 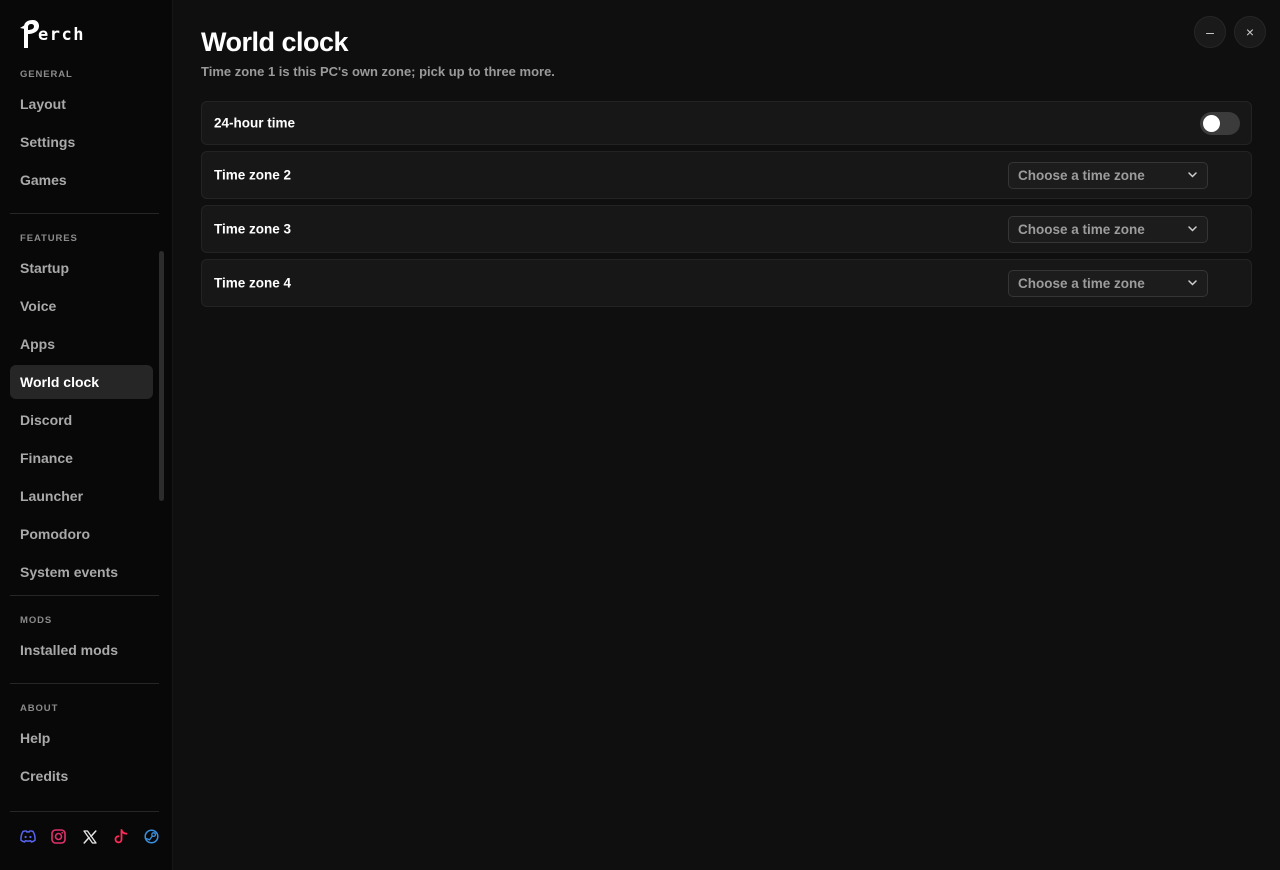 What do you see at coordinates (44, 776) in the screenshot?
I see `sidebar-item-label: Credits` at bounding box center [44, 776].